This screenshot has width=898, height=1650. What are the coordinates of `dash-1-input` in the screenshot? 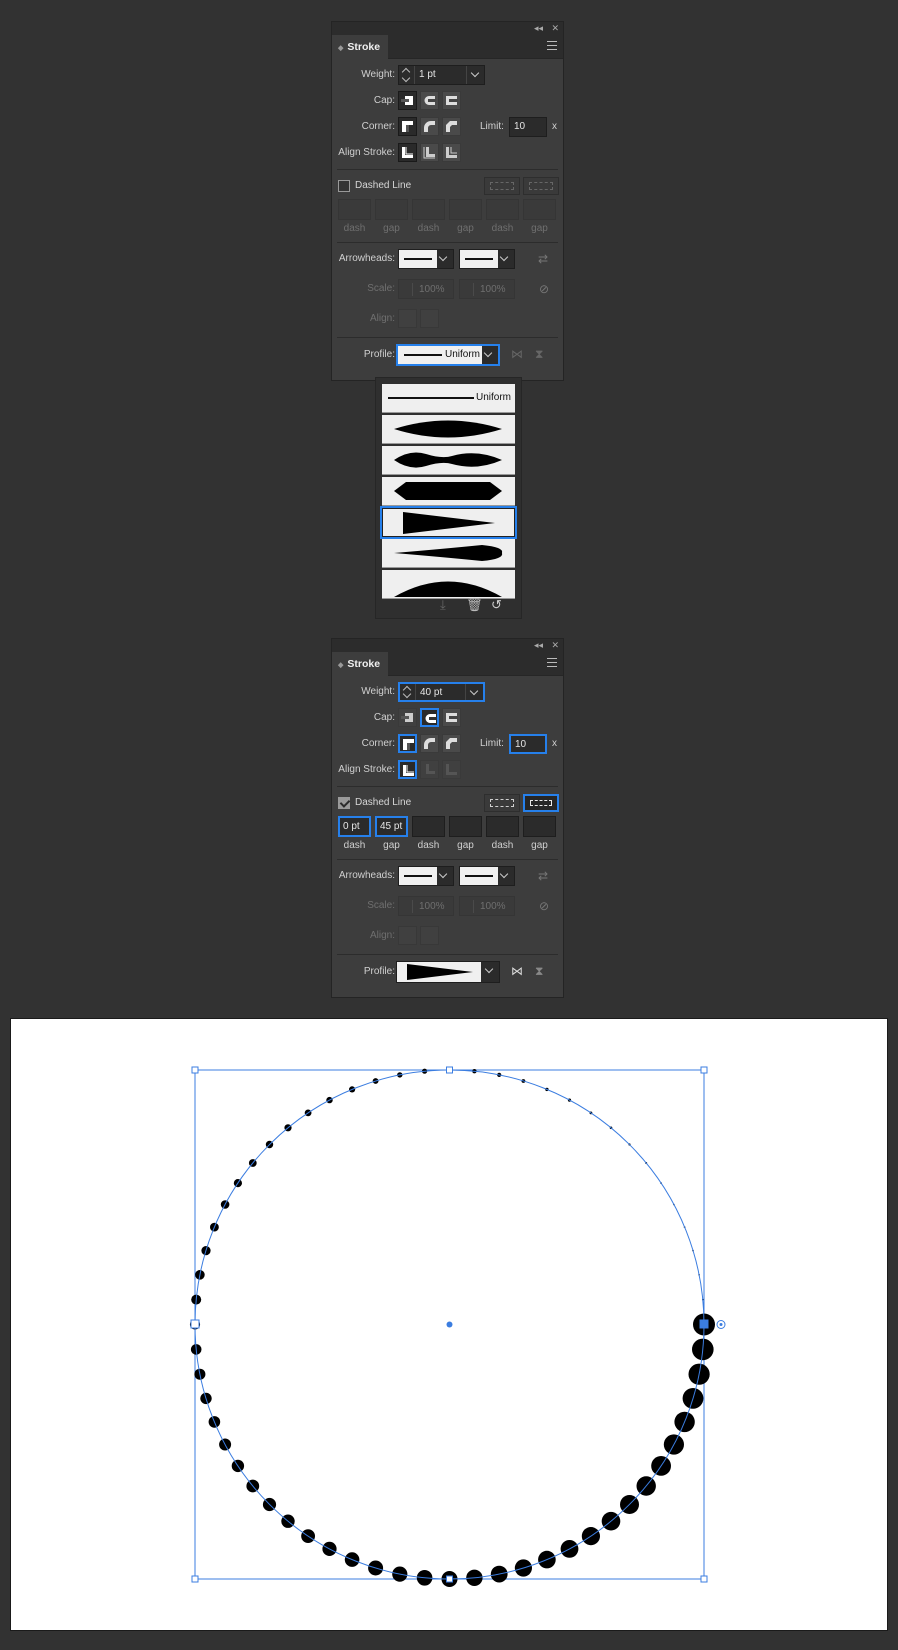 It's located at (354, 209).